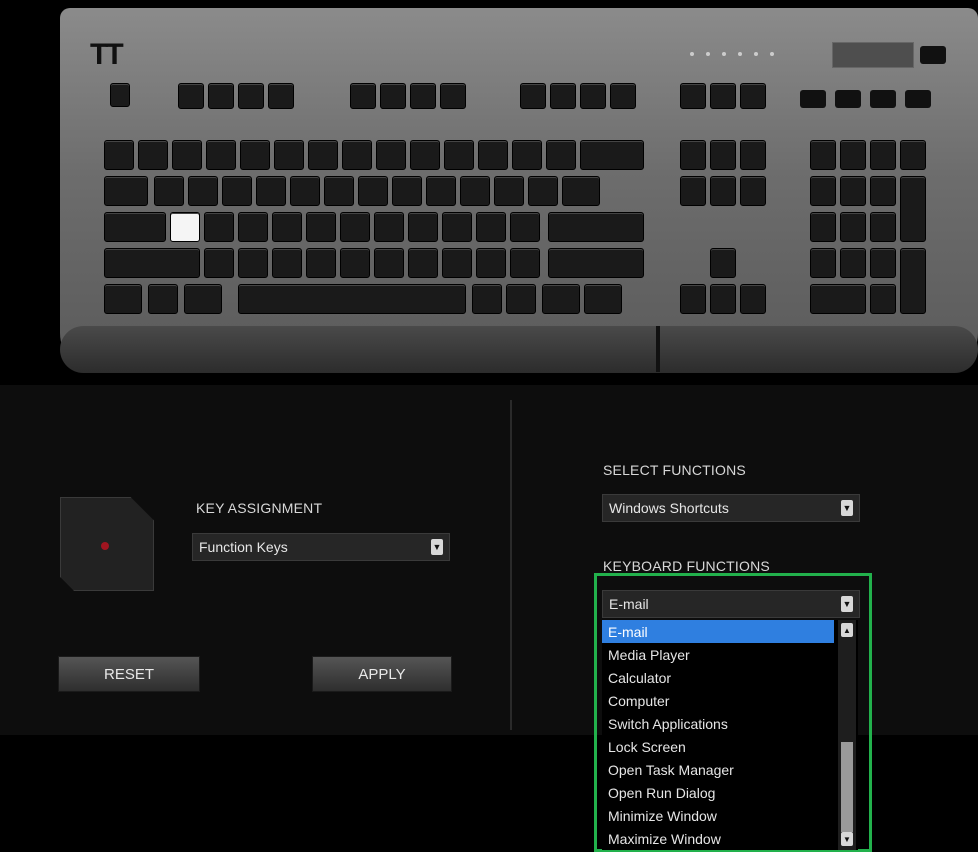  I want to click on list-item: Minimize Window, so click(718, 815).